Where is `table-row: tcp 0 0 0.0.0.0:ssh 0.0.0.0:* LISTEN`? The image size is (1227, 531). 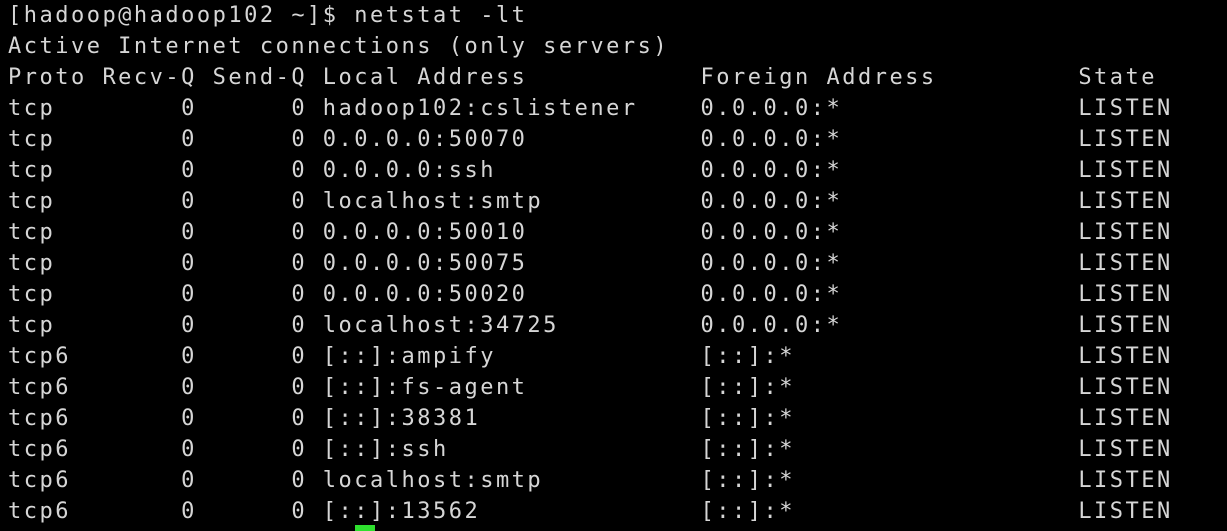
table-row: tcp 0 0 0.0.0.0:ssh 0.0.0.0:* LISTEN is located at coordinates (590, 170).